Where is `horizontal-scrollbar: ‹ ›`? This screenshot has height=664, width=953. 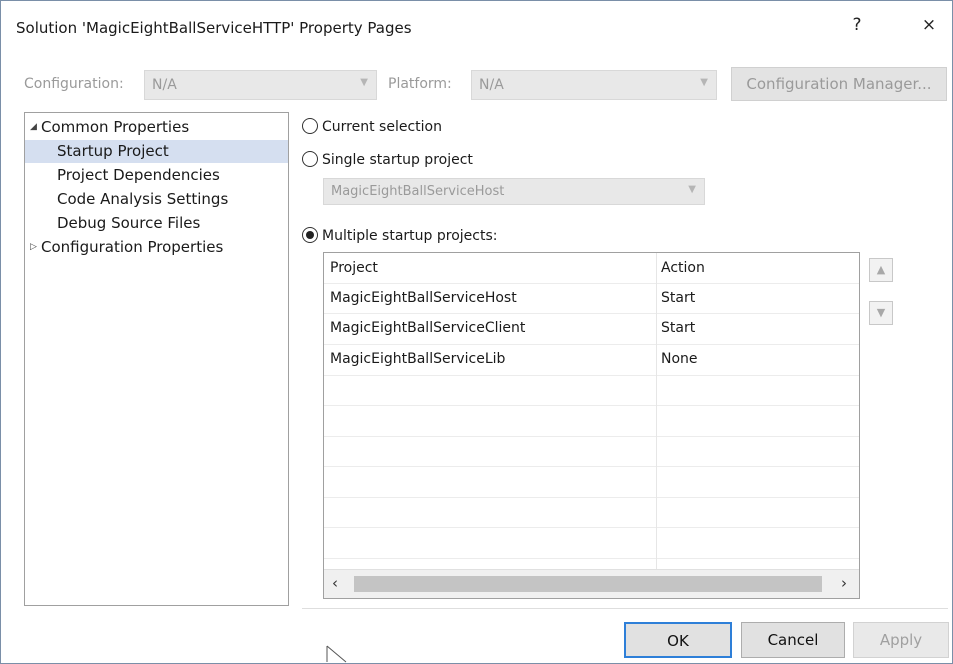
horizontal-scrollbar: ‹ › is located at coordinates (591, 583).